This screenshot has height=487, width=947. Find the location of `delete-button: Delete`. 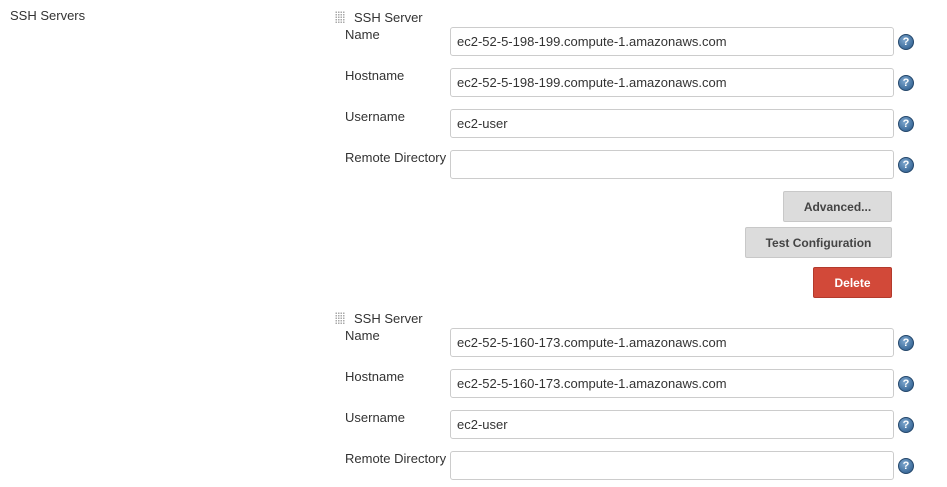

delete-button: Delete is located at coordinates (852, 282).